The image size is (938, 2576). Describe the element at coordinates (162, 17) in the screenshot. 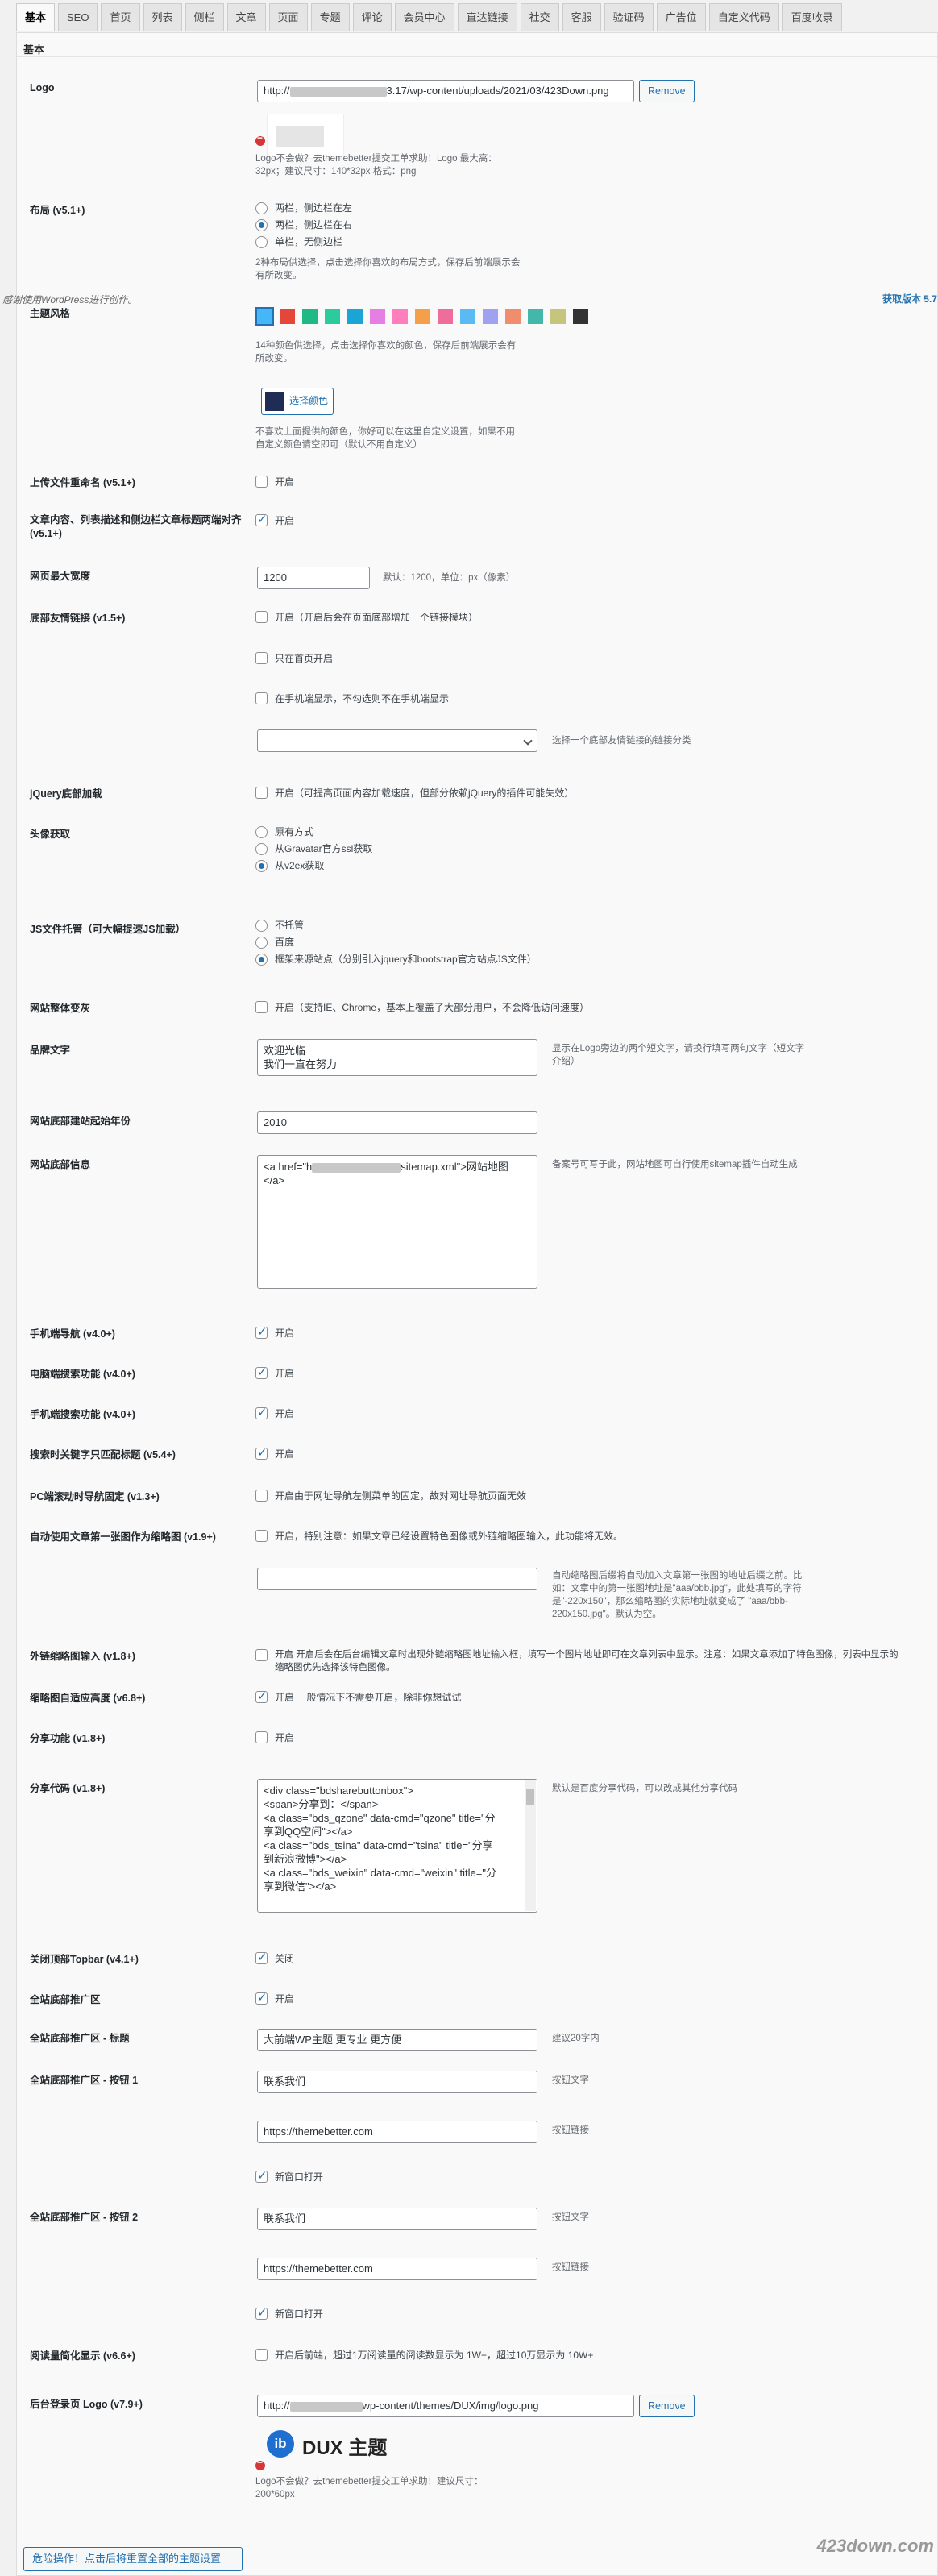

I see `tab-list: 列表` at that location.